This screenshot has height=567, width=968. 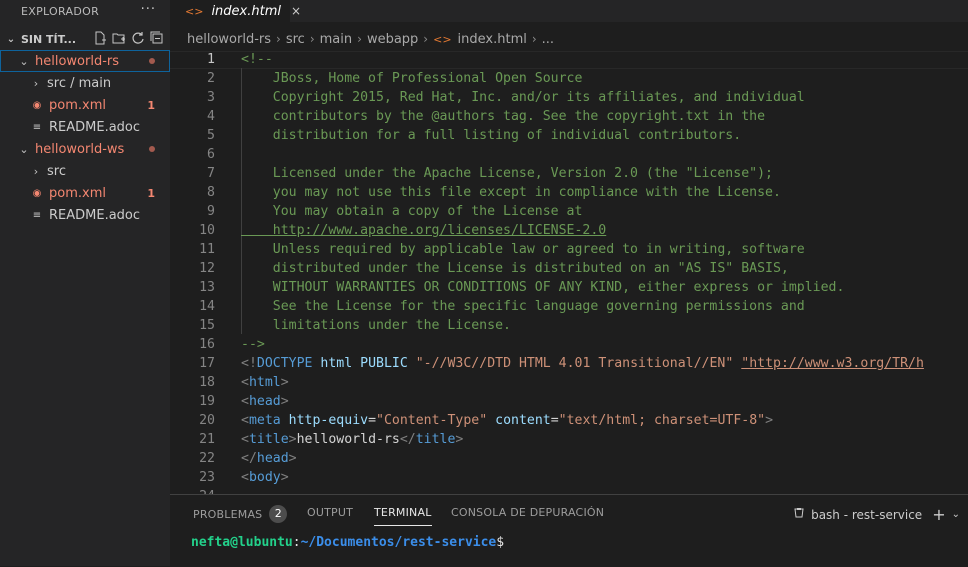 I want to click on line-number: 17, so click(x=207, y=363).